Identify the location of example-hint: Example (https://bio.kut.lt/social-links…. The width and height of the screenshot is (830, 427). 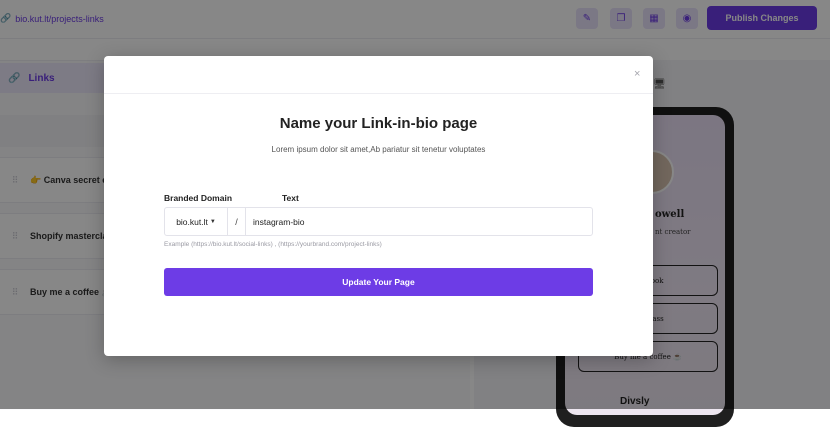
(273, 244).